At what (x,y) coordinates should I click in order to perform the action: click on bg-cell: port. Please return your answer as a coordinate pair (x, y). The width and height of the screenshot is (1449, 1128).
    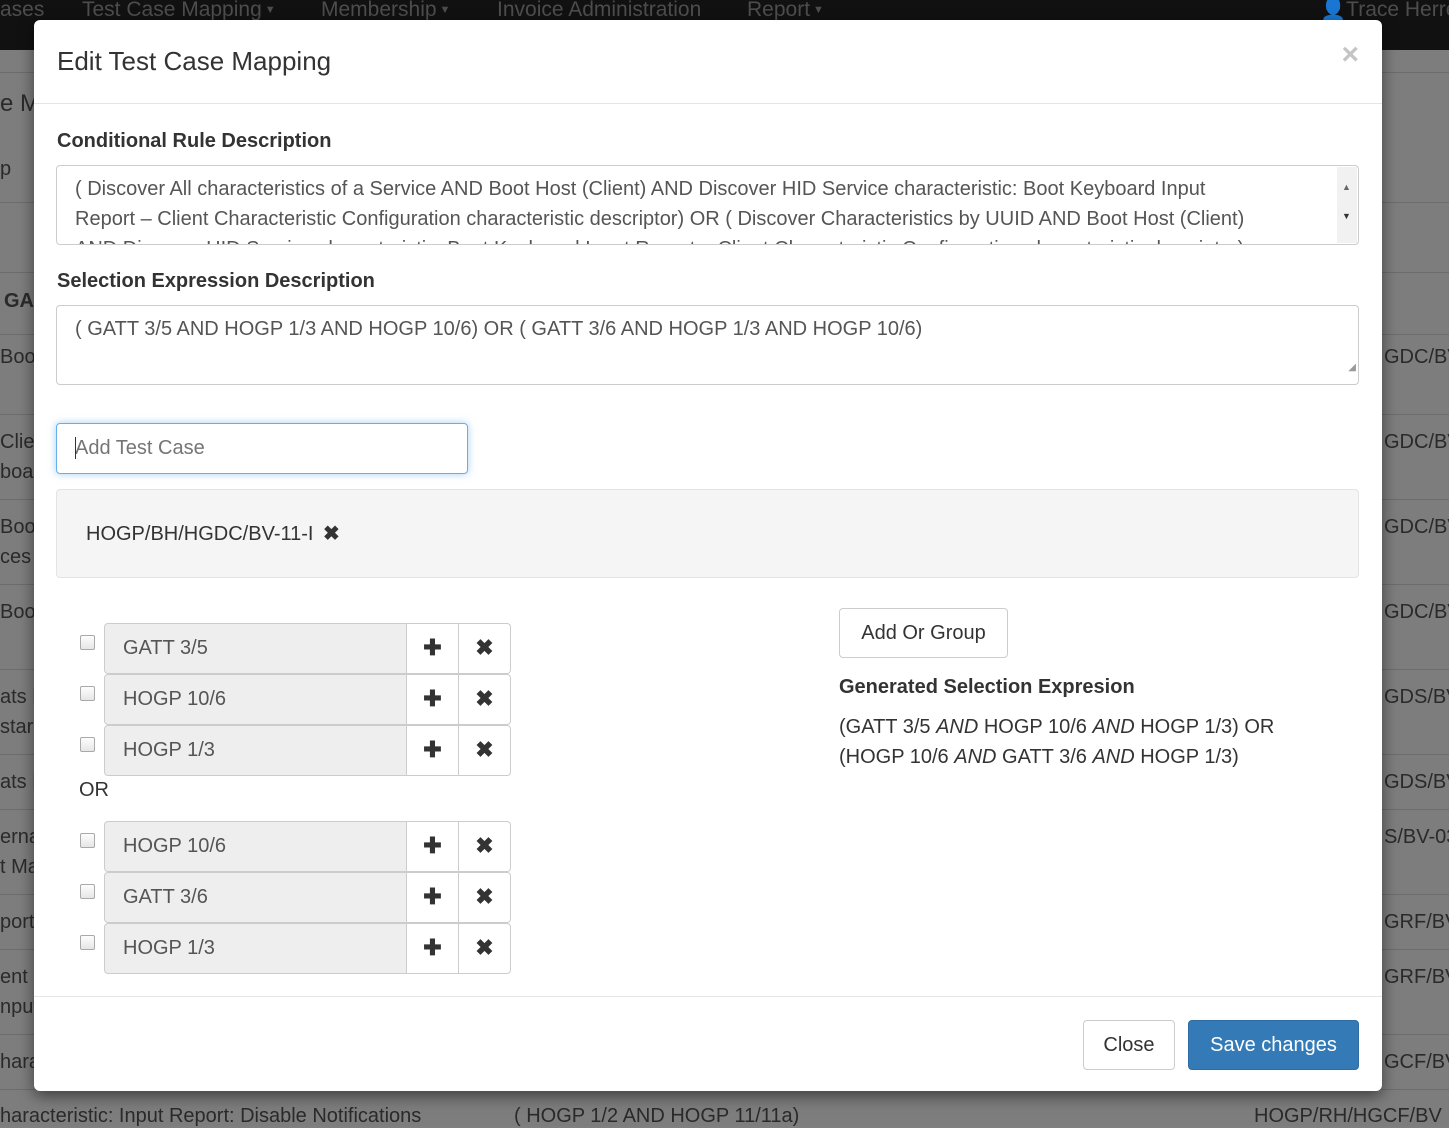
    Looking at the image, I should click on (17, 922).